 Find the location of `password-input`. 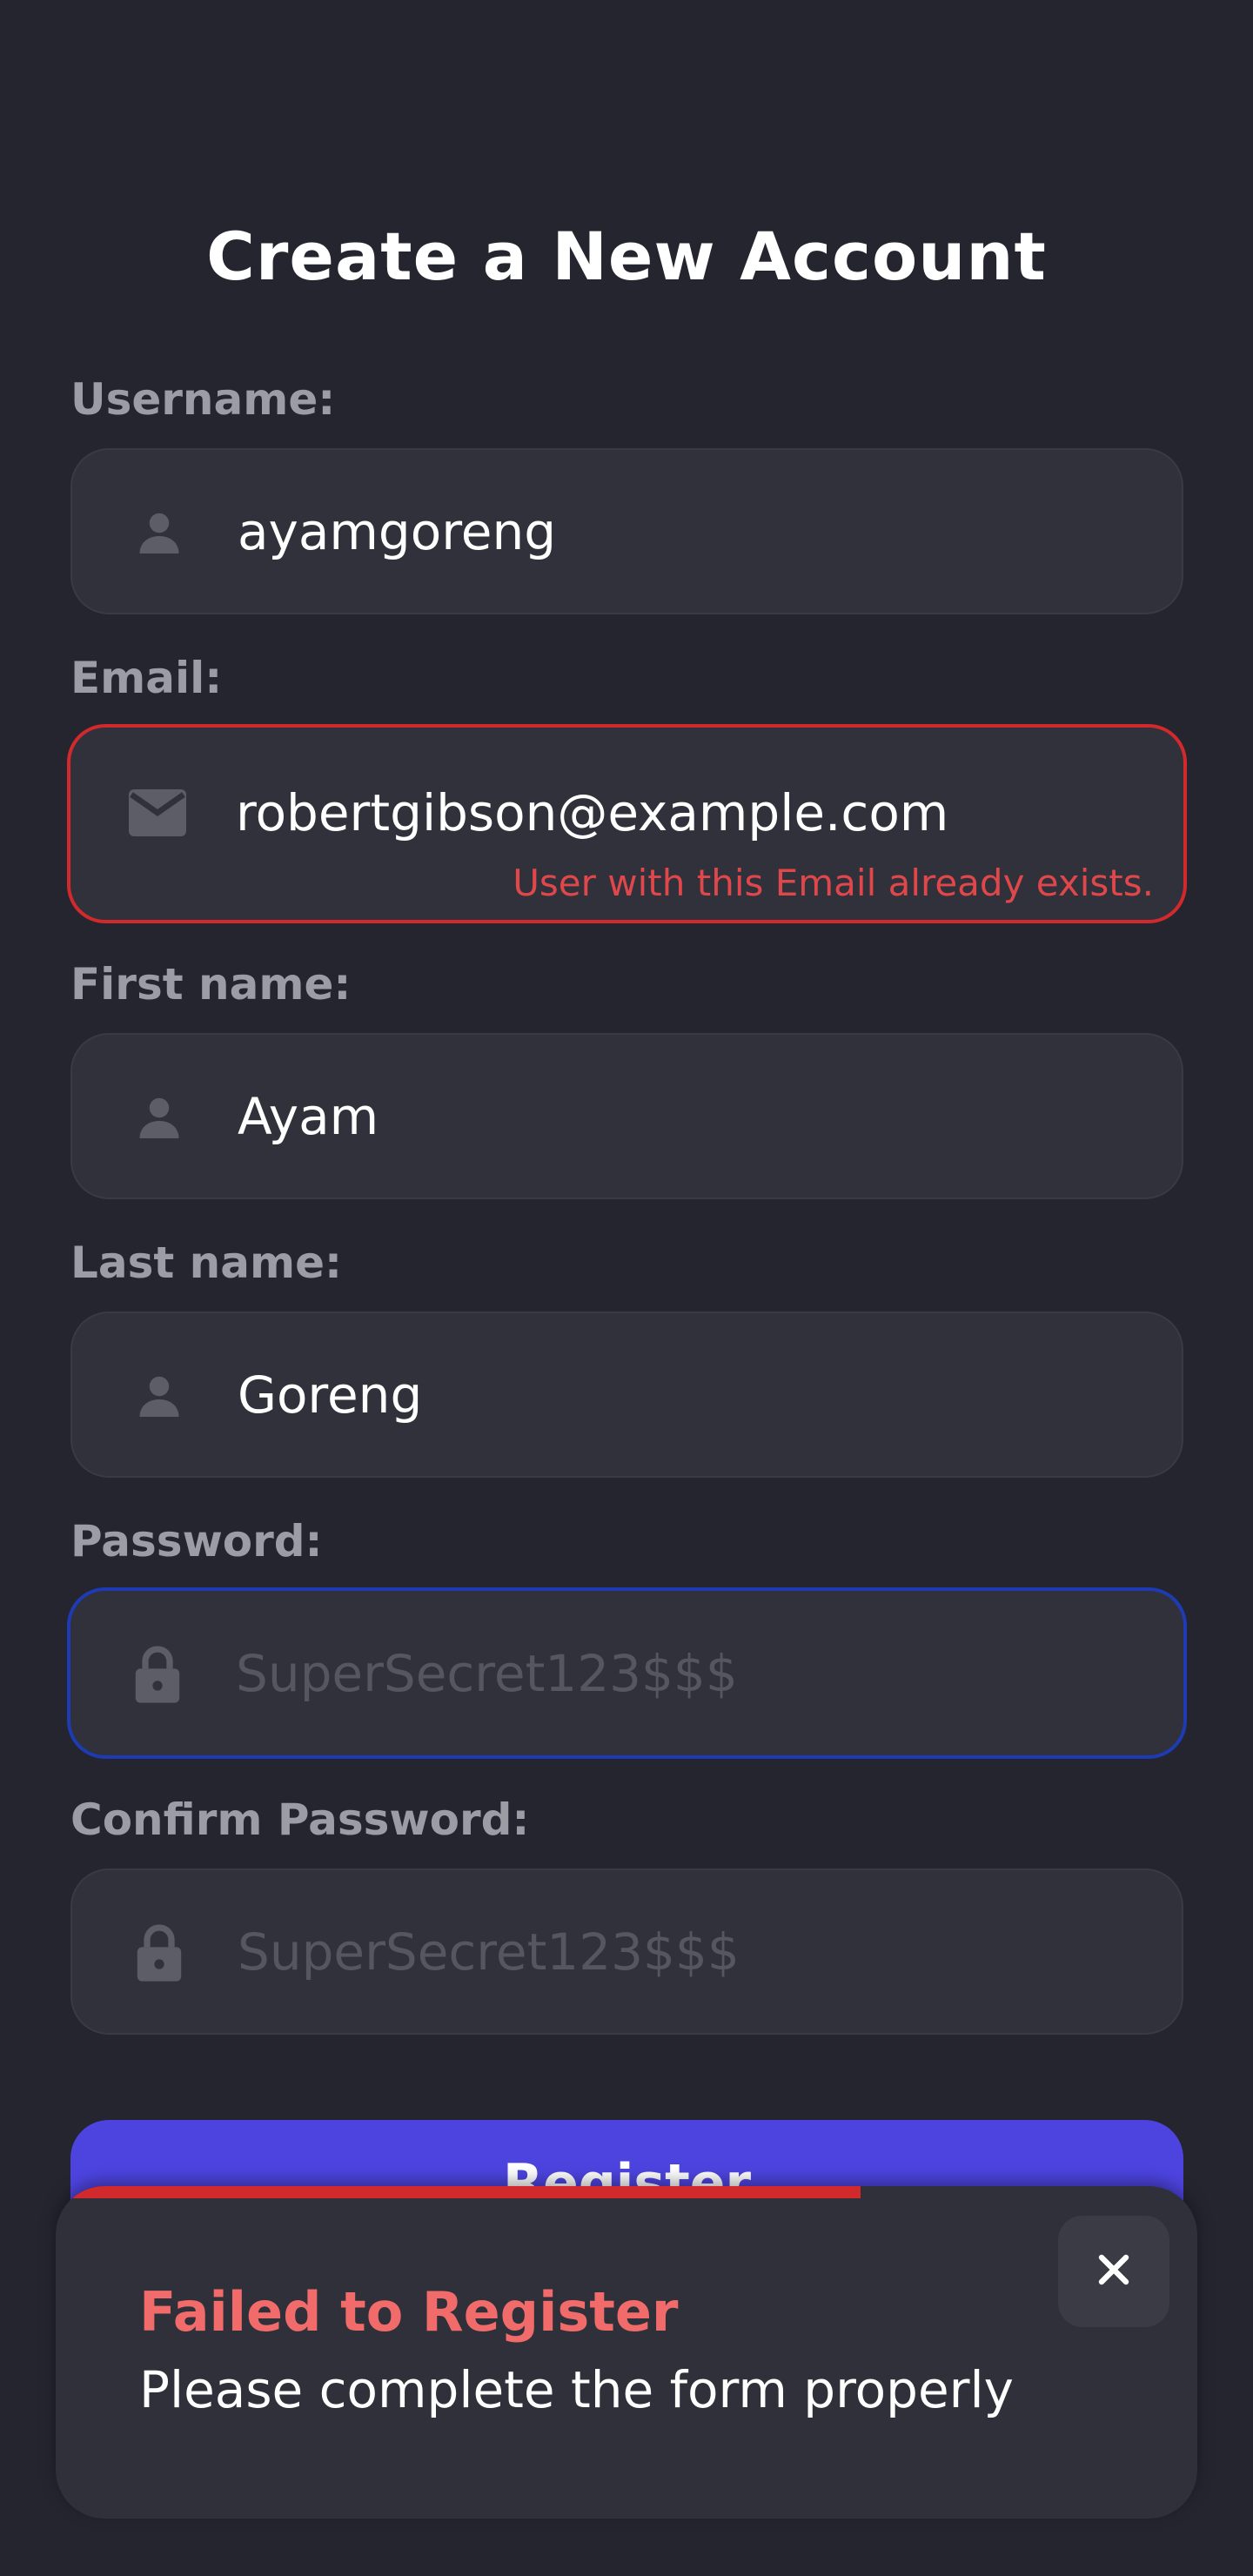

password-input is located at coordinates (692, 1673).